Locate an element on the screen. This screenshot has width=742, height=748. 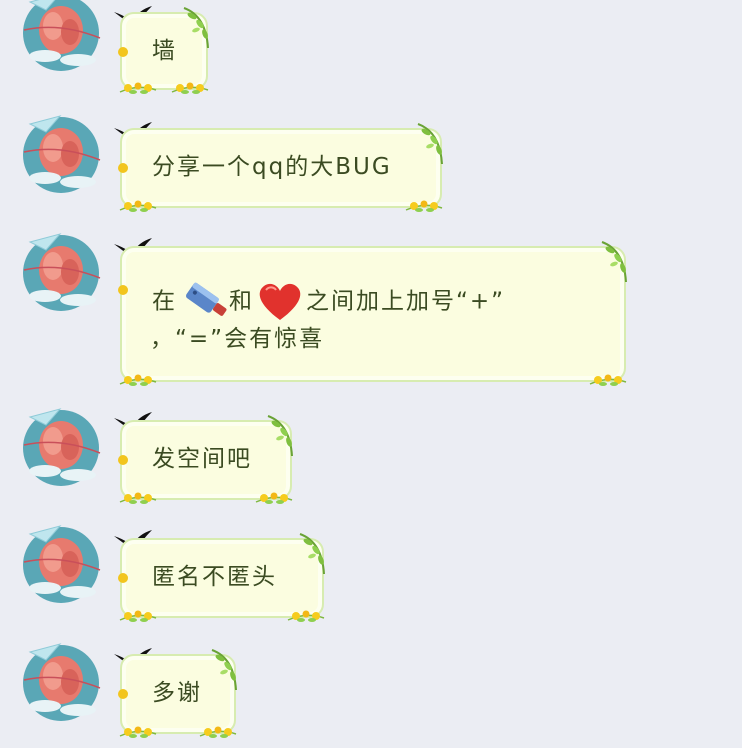
message-bubble: 在 和 之间加上加号“+” ，“=”会有惊喜 is located at coordinates (372, 314).